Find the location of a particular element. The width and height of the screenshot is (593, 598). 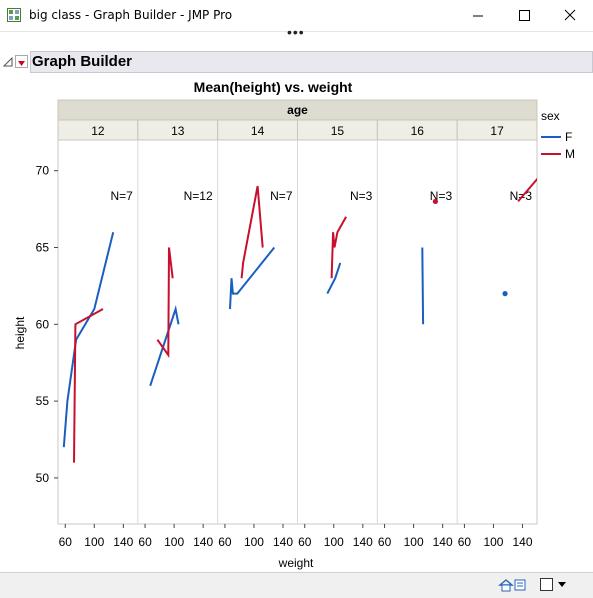

facet-tab-label: 14 is located at coordinates (258, 131).